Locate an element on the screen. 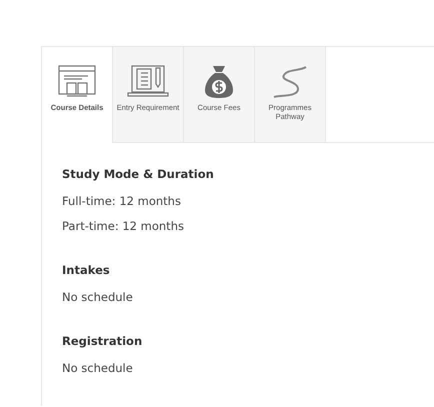 The image size is (434, 407). laptop-checklist-icon is located at coordinates (148, 82).